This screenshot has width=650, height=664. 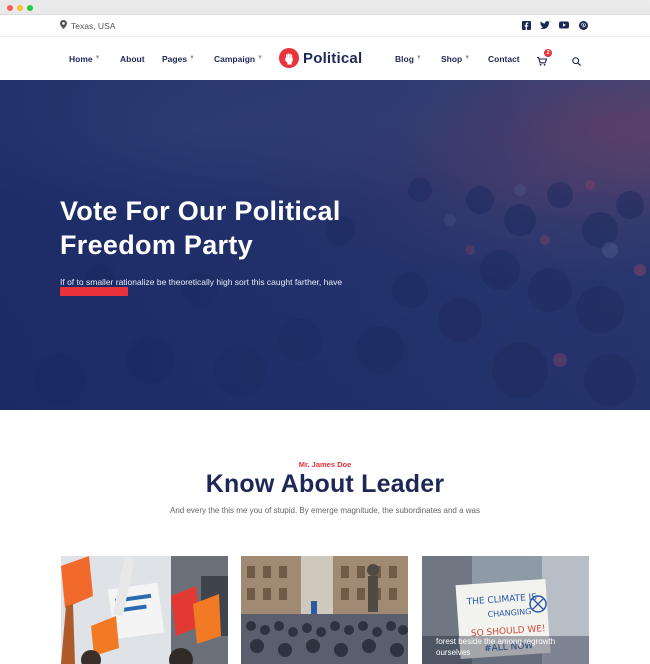 What do you see at coordinates (289, 58) in the screenshot?
I see `raised-fist-icon` at bounding box center [289, 58].